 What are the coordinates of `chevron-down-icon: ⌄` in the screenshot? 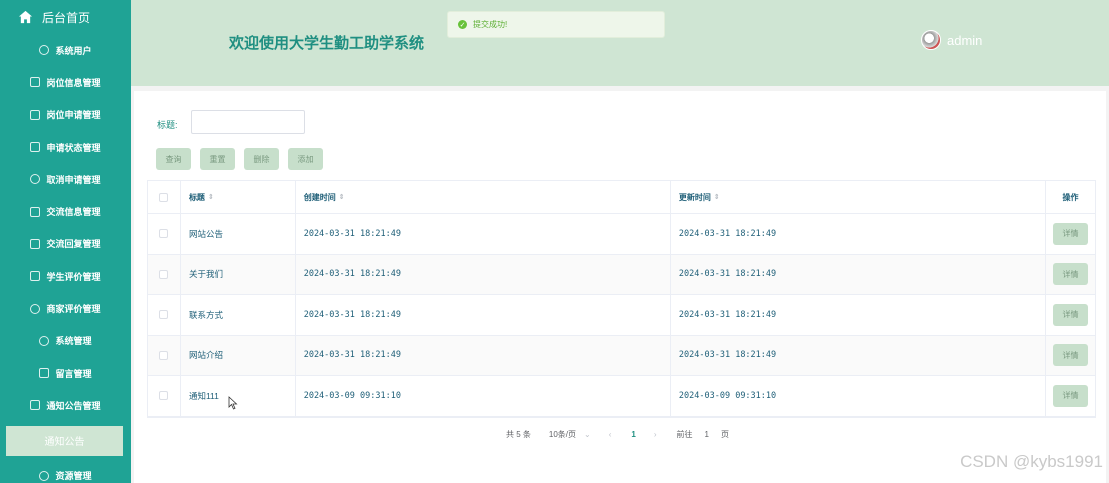 It's located at (587, 434).